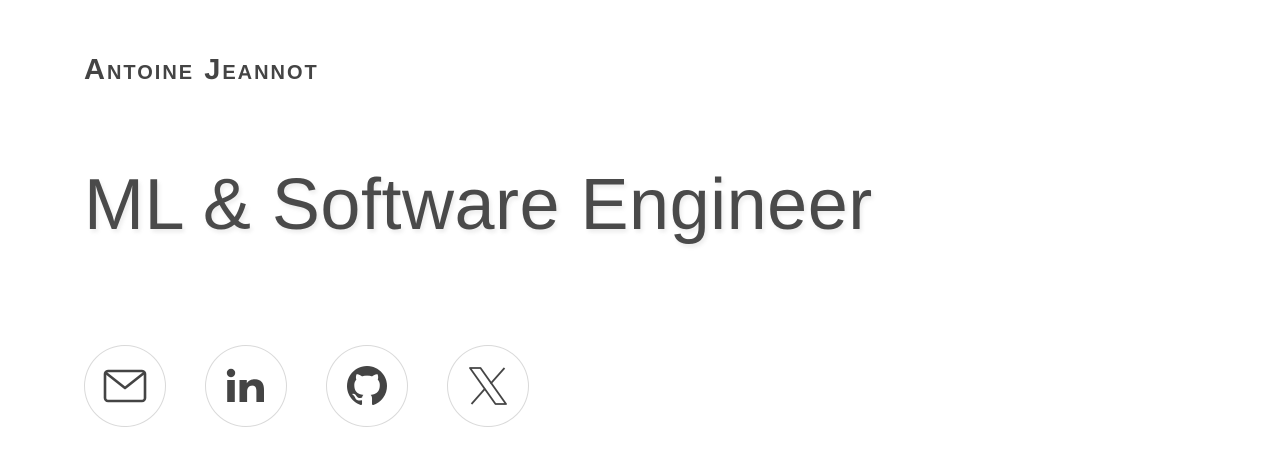 This screenshot has height=472, width=1280. I want to click on envelope-icon, so click(125, 386).